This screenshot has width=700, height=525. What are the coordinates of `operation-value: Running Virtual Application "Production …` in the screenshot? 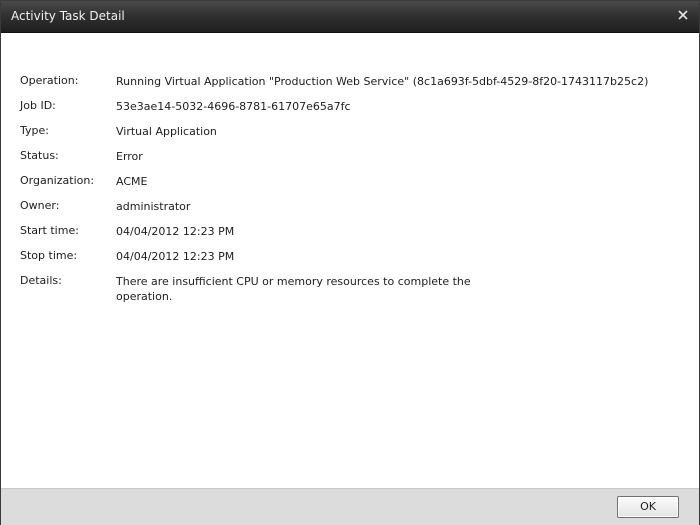 It's located at (382, 81).